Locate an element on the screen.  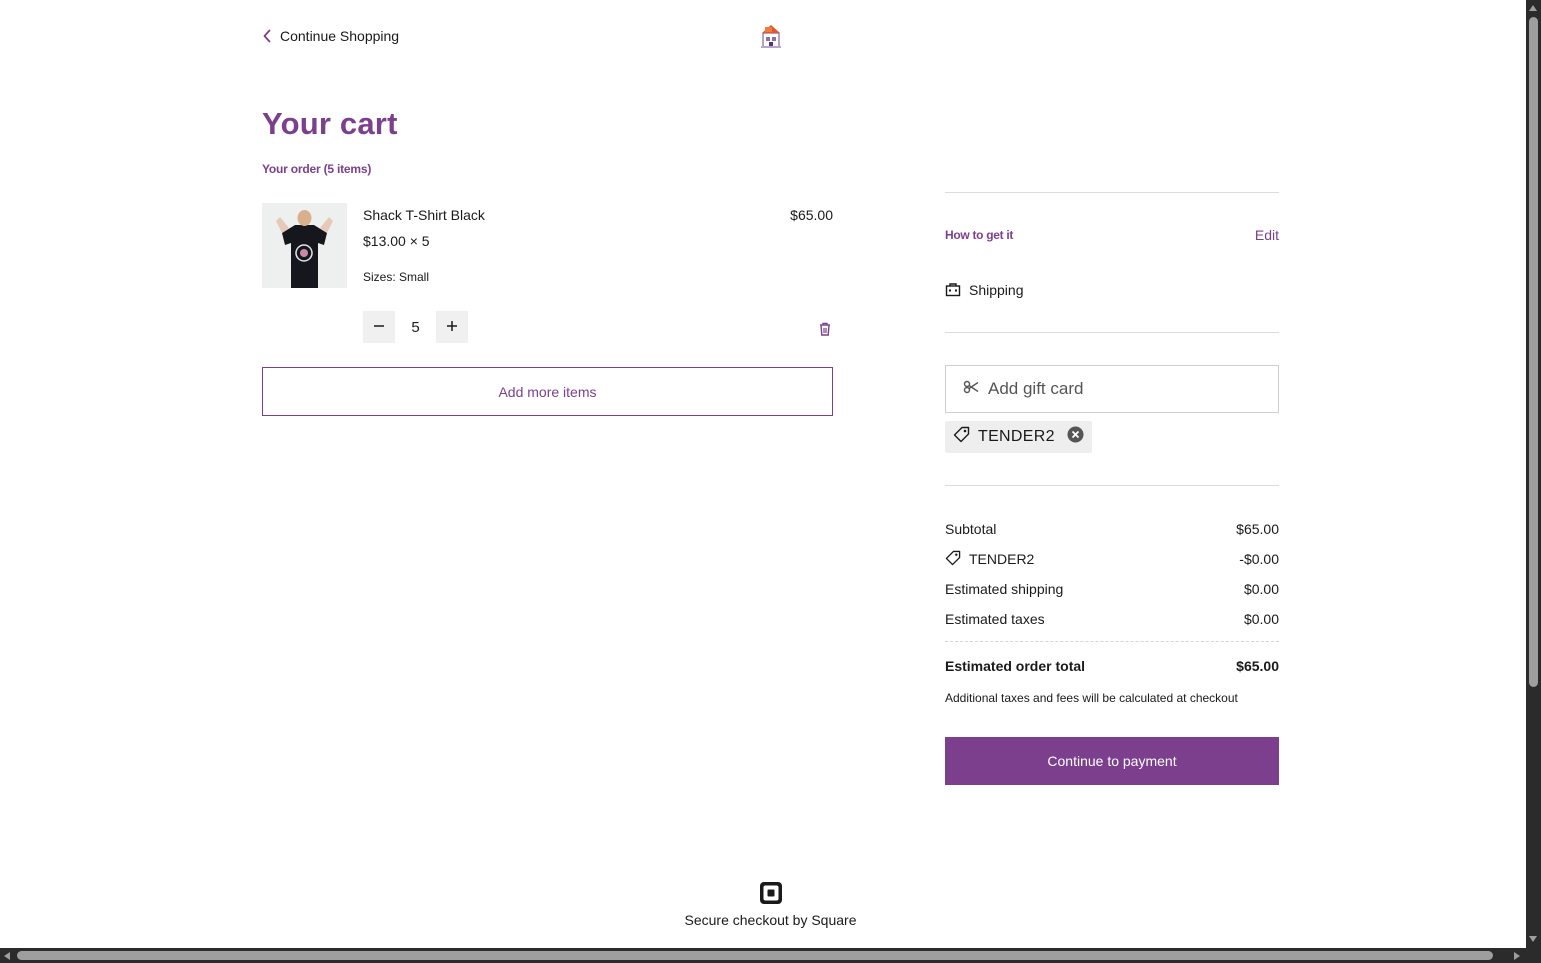
taxes-row: Estimated taxes $0.00 is located at coordinates (1112, 619).